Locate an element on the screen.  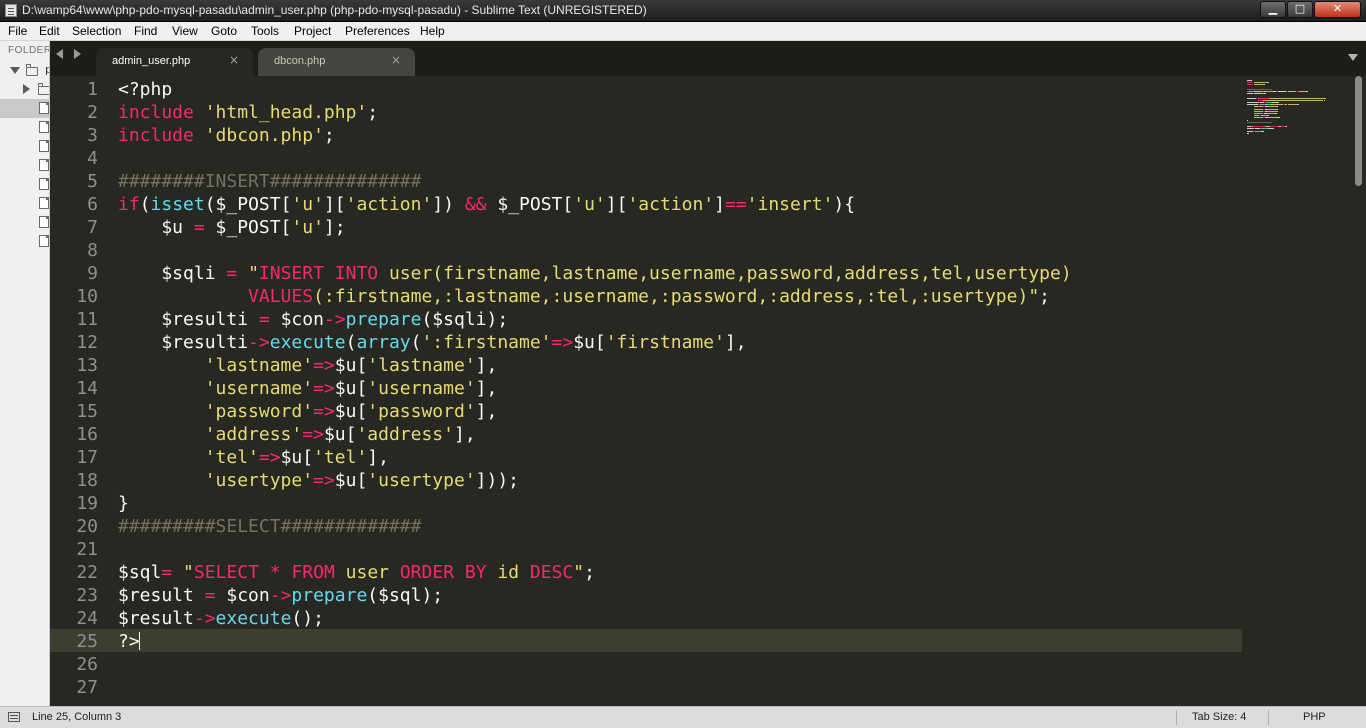
code-token: SELECT is located at coordinates (226, 572).